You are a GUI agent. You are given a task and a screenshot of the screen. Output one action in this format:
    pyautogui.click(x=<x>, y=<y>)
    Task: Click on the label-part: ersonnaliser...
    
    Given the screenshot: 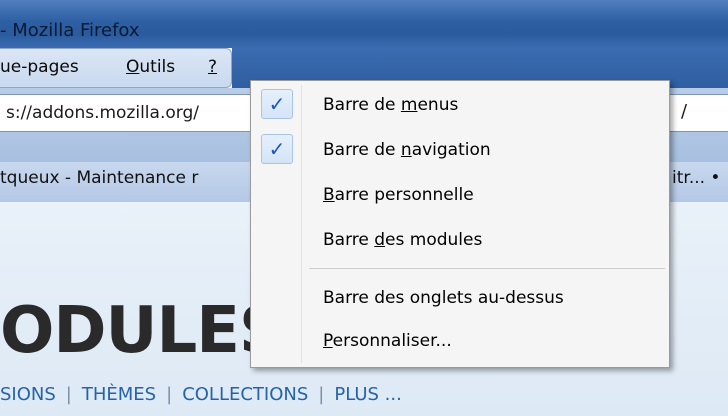 What is the action you would take?
    pyautogui.click(x=392, y=341)
    